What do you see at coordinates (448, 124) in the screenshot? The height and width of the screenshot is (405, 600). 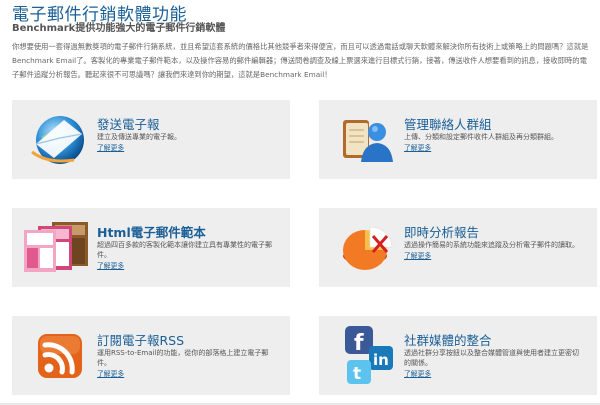 I see `feature-title: 管理聯絡人群組` at bounding box center [448, 124].